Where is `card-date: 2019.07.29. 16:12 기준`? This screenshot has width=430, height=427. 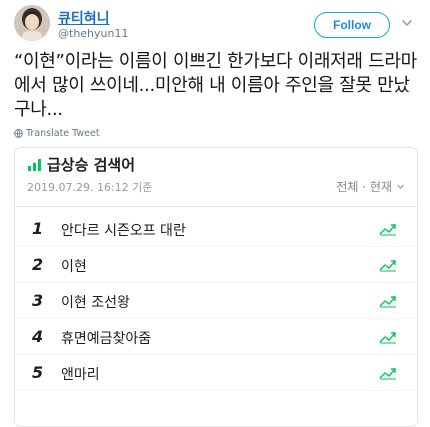
card-date: 2019.07.29. 16:12 기준 is located at coordinates (90, 187).